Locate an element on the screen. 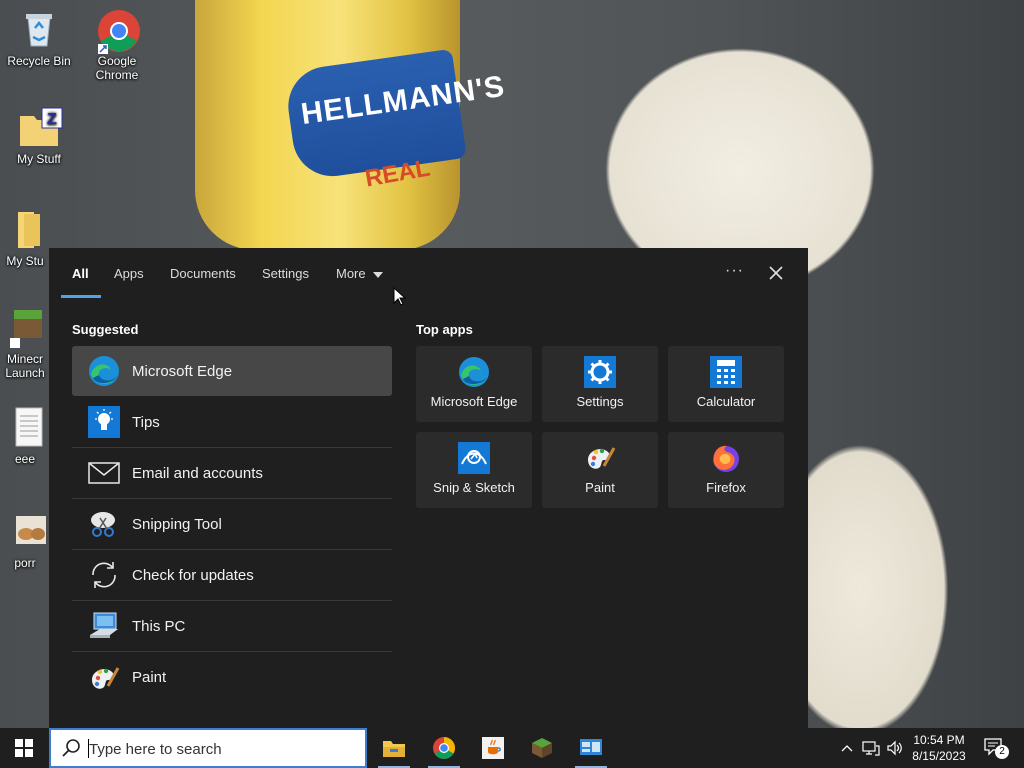  svg-text: Z is located at coordinates (52, 119).